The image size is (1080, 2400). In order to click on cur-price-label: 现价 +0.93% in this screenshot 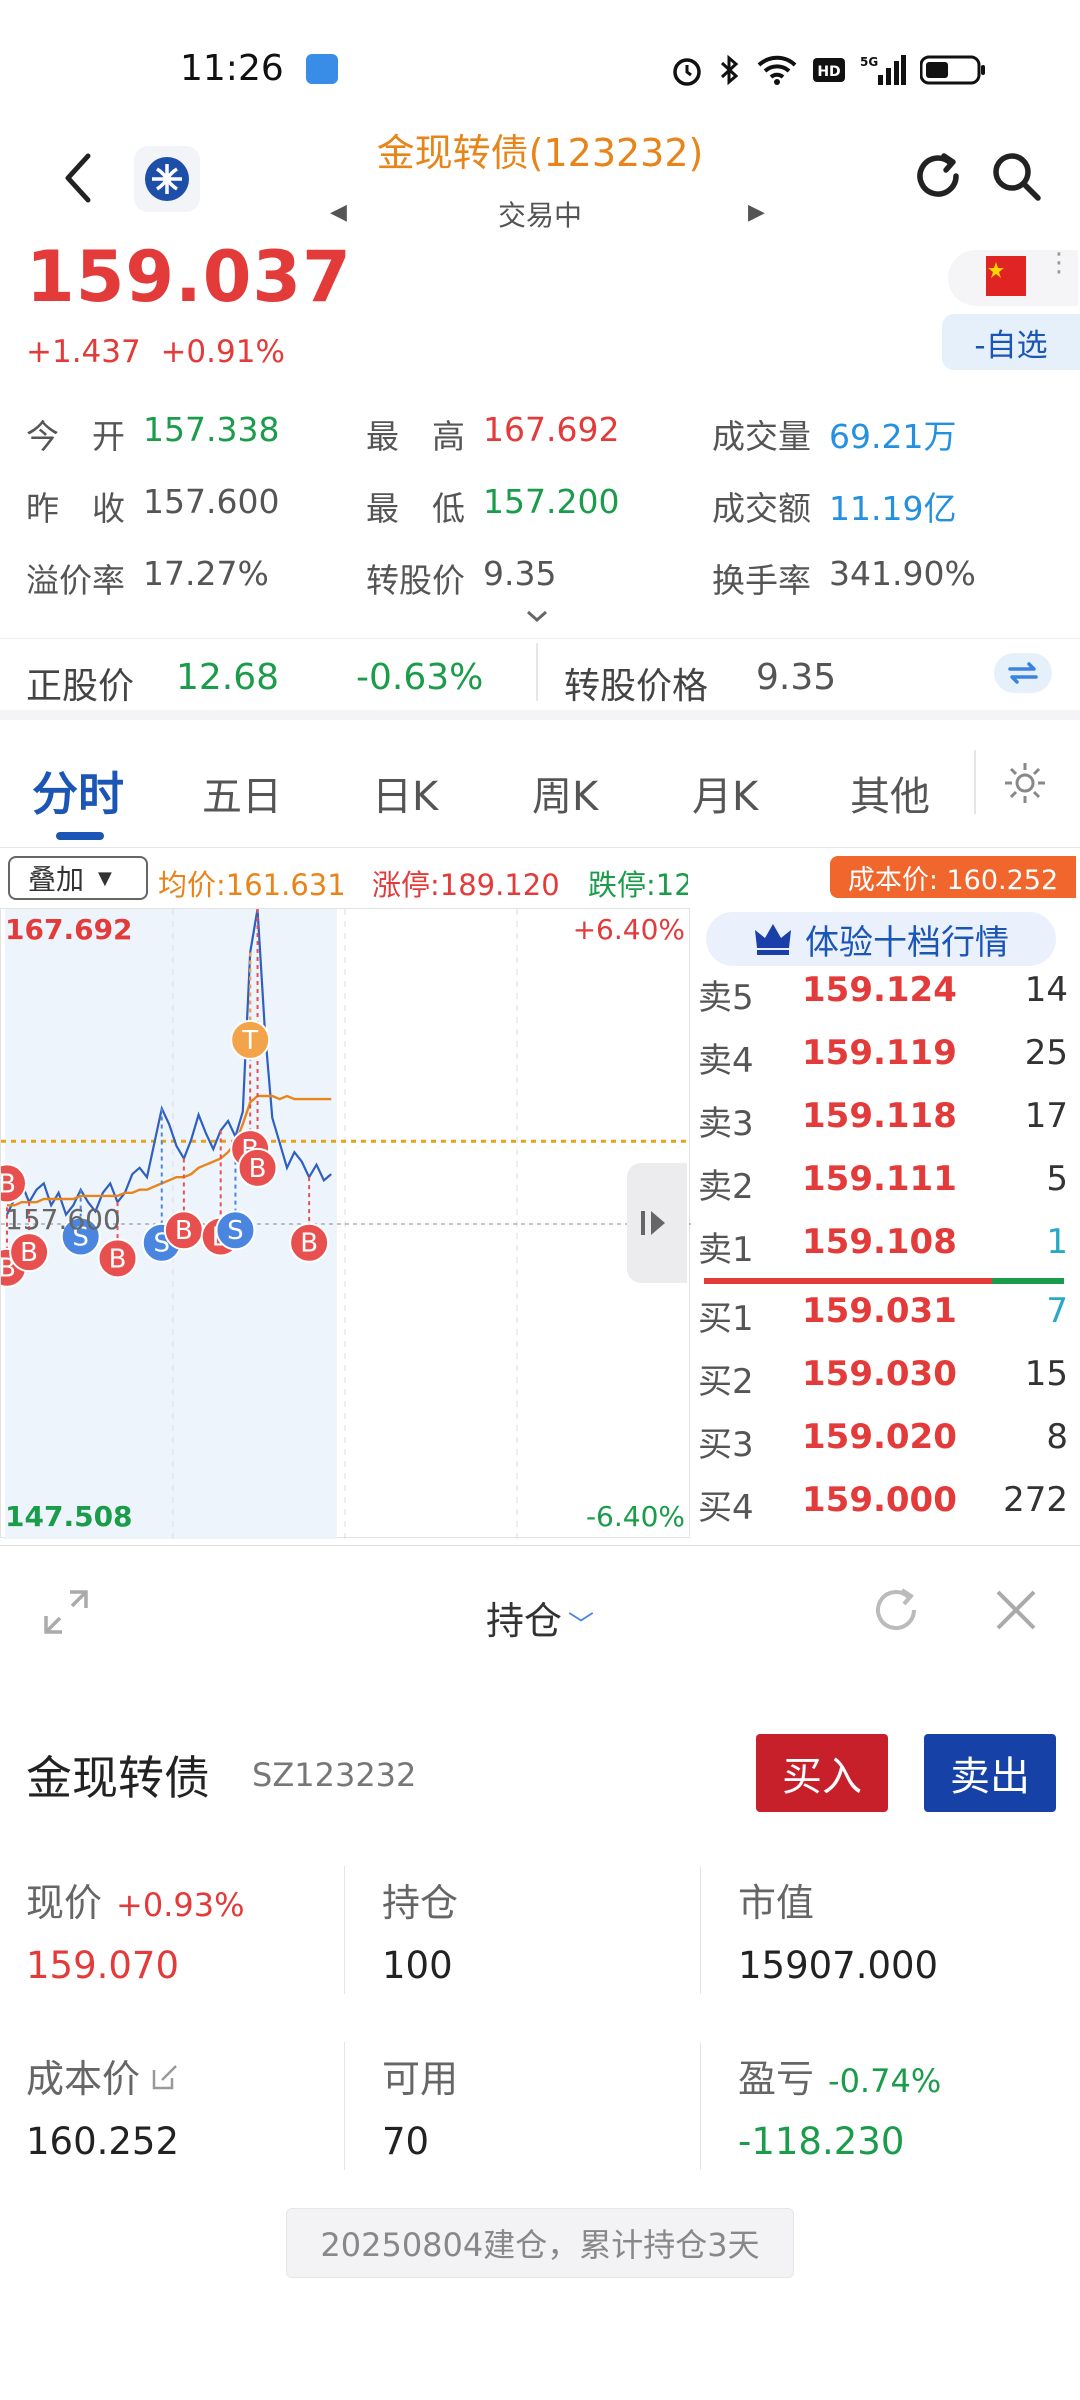, I will do `click(135, 1899)`.